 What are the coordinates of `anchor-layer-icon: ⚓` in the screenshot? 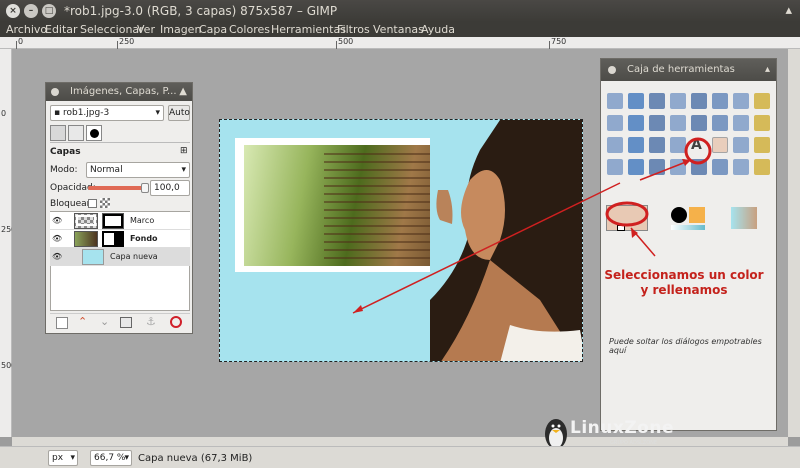 It's located at (151, 321).